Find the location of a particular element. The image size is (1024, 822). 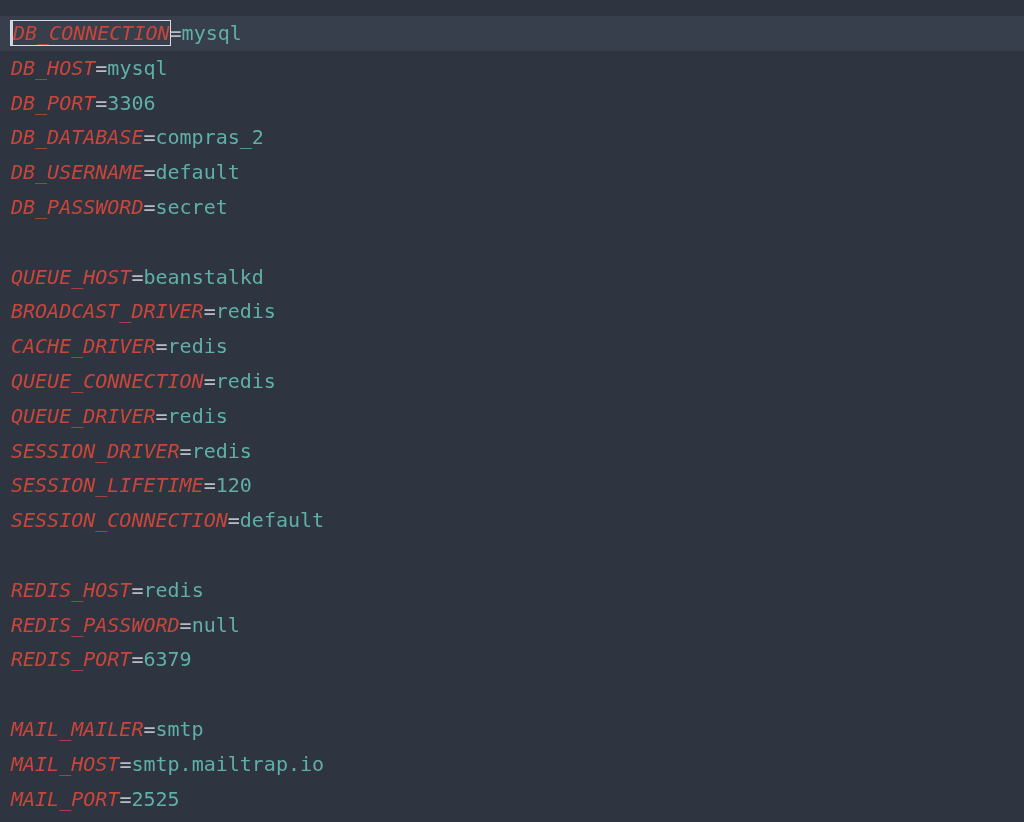

env-key: QUEUE_CONNECTION is located at coordinates (107, 380).